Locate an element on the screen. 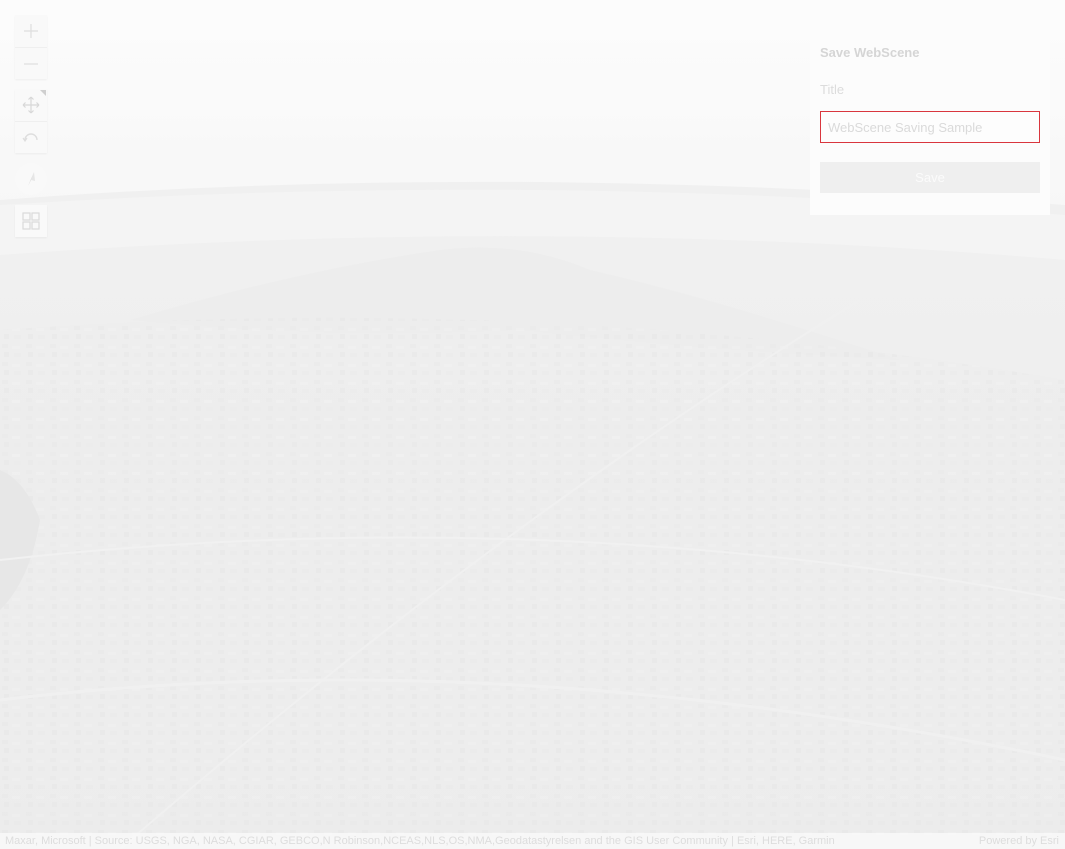 This screenshot has height=849, width=1065. expand-corner-icon is located at coordinates (43, 93).